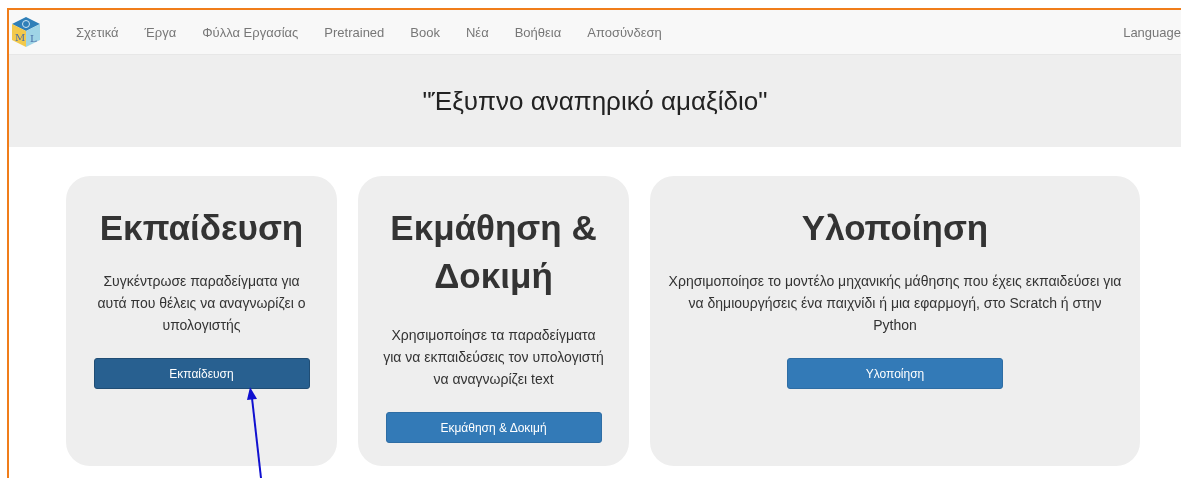 The width and height of the screenshot is (1181, 478). Describe the element at coordinates (160, 32) in the screenshot. I see `nav-link: Έργα` at that location.